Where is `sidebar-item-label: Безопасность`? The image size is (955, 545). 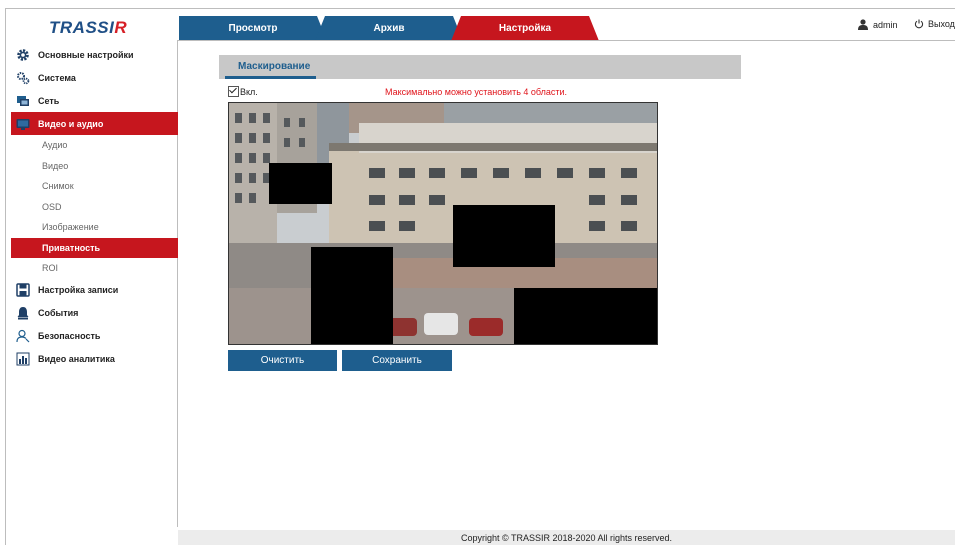 sidebar-item-label: Безопасность is located at coordinates (69, 336).